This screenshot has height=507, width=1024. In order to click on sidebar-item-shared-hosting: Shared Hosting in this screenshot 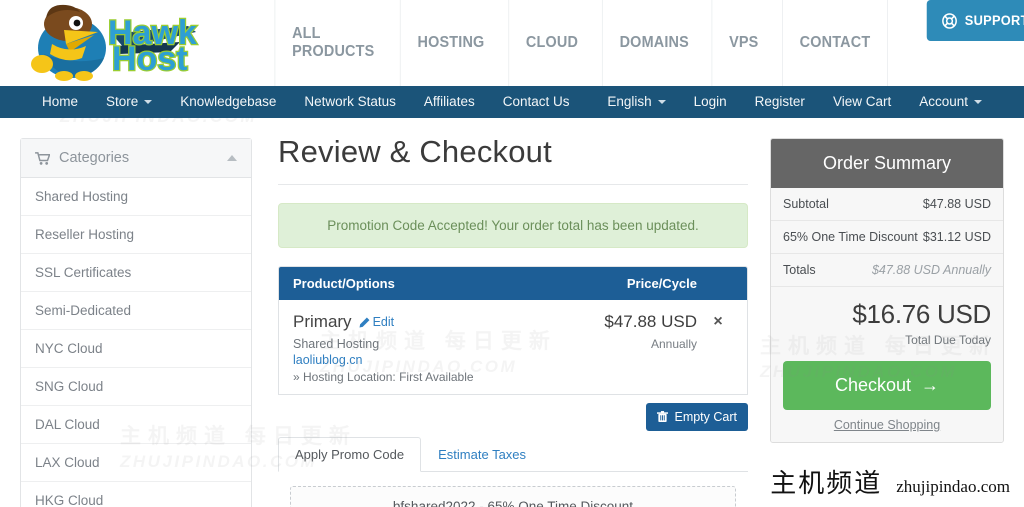, I will do `click(136, 197)`.